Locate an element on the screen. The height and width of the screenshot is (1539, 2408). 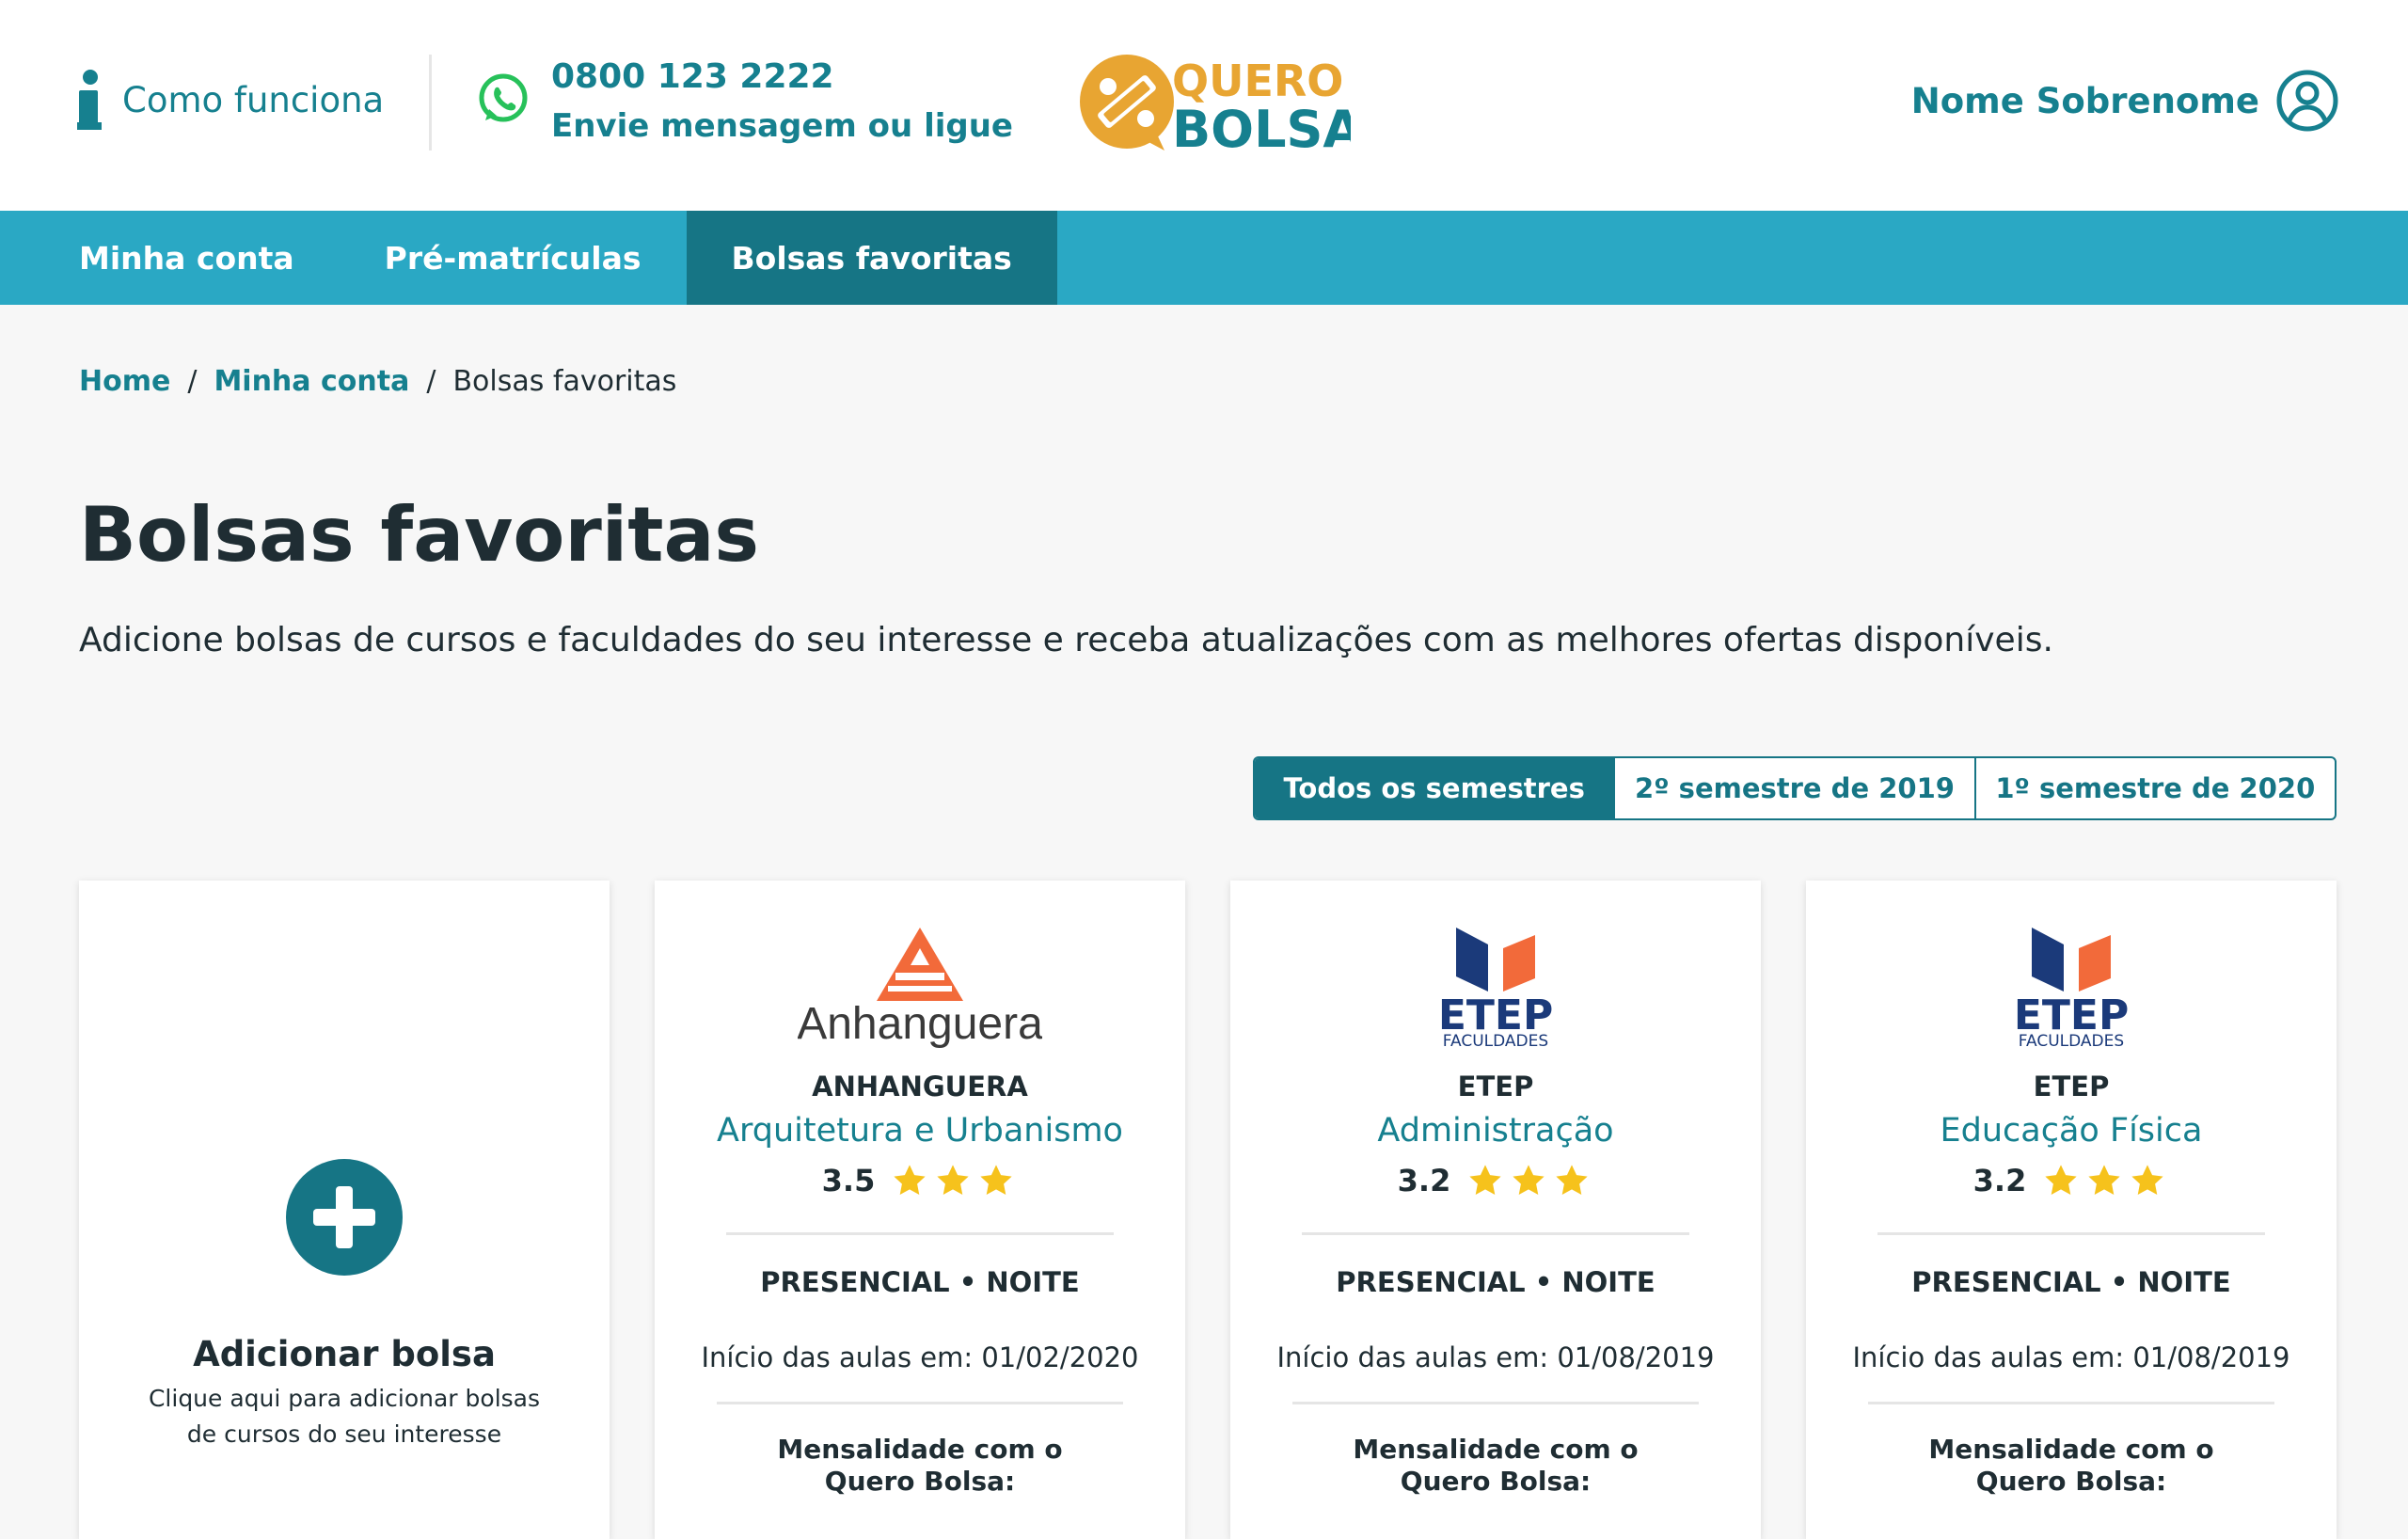
quero-bolsa-logo: QUERO BOLSA is located at coordinates (1215, 102).